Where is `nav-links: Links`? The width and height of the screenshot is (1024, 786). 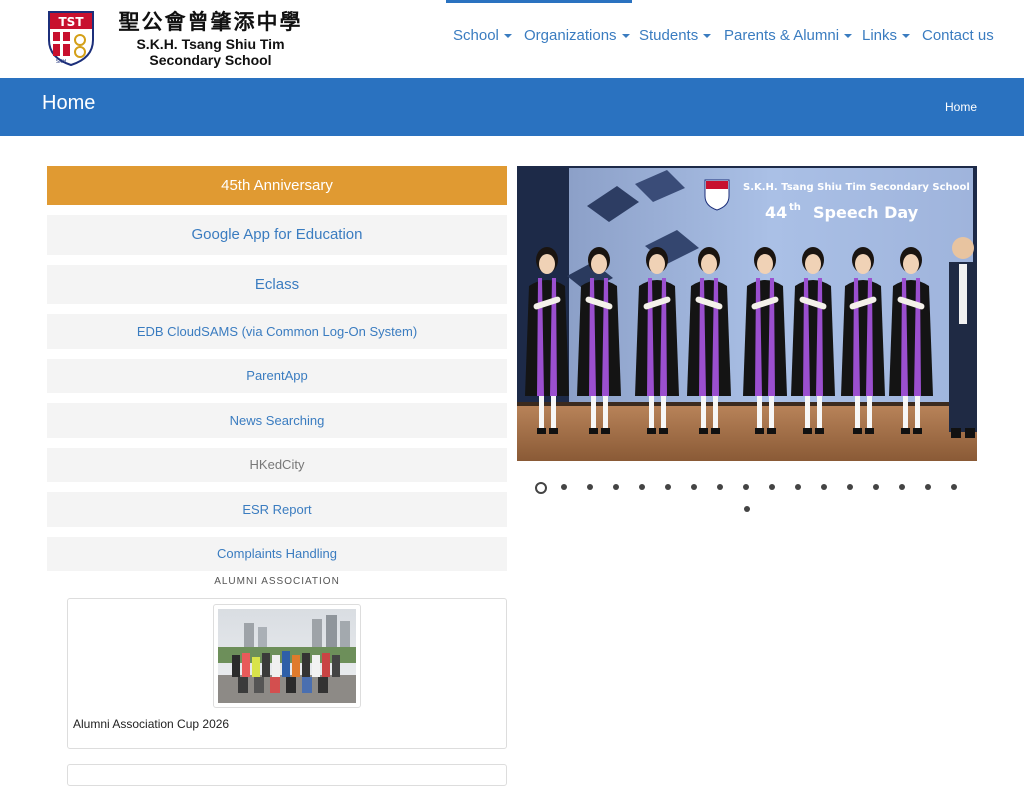
nav-links: Links is located at coordinates (886, 35).